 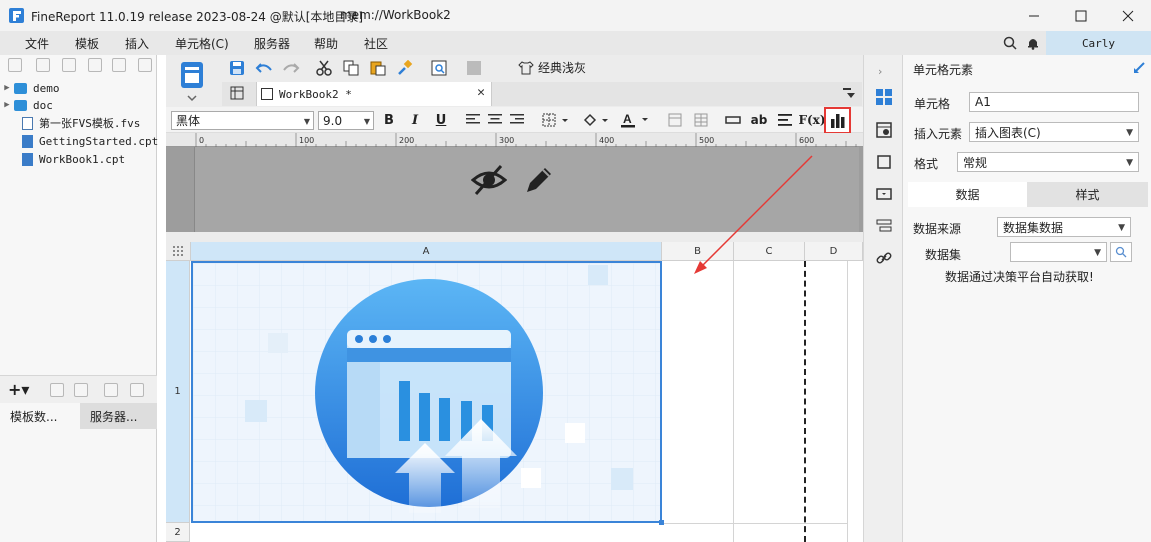 What do you see at coordinates (1058, 252) in the screenshot?
I see `dataset-select: ▼` at bounding box center [1058, 252].